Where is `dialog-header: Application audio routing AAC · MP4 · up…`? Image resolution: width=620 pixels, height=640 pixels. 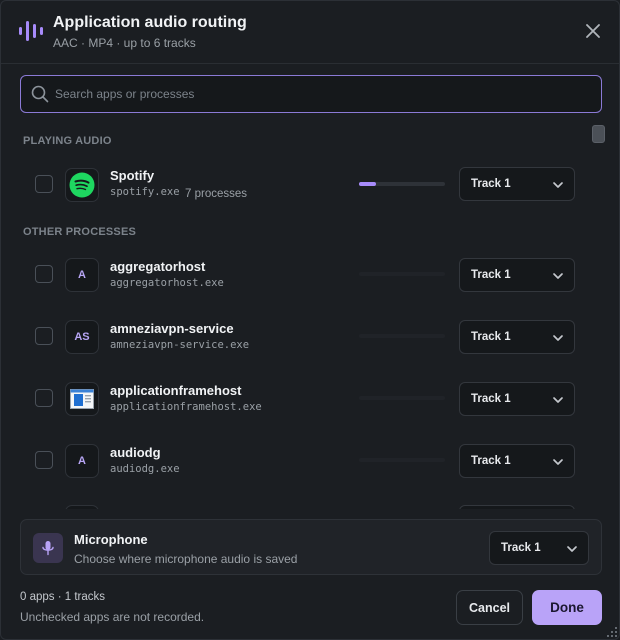 dialog-header: Application audio routing AAC · MP4 · up… is located at coordinates (310, 32).